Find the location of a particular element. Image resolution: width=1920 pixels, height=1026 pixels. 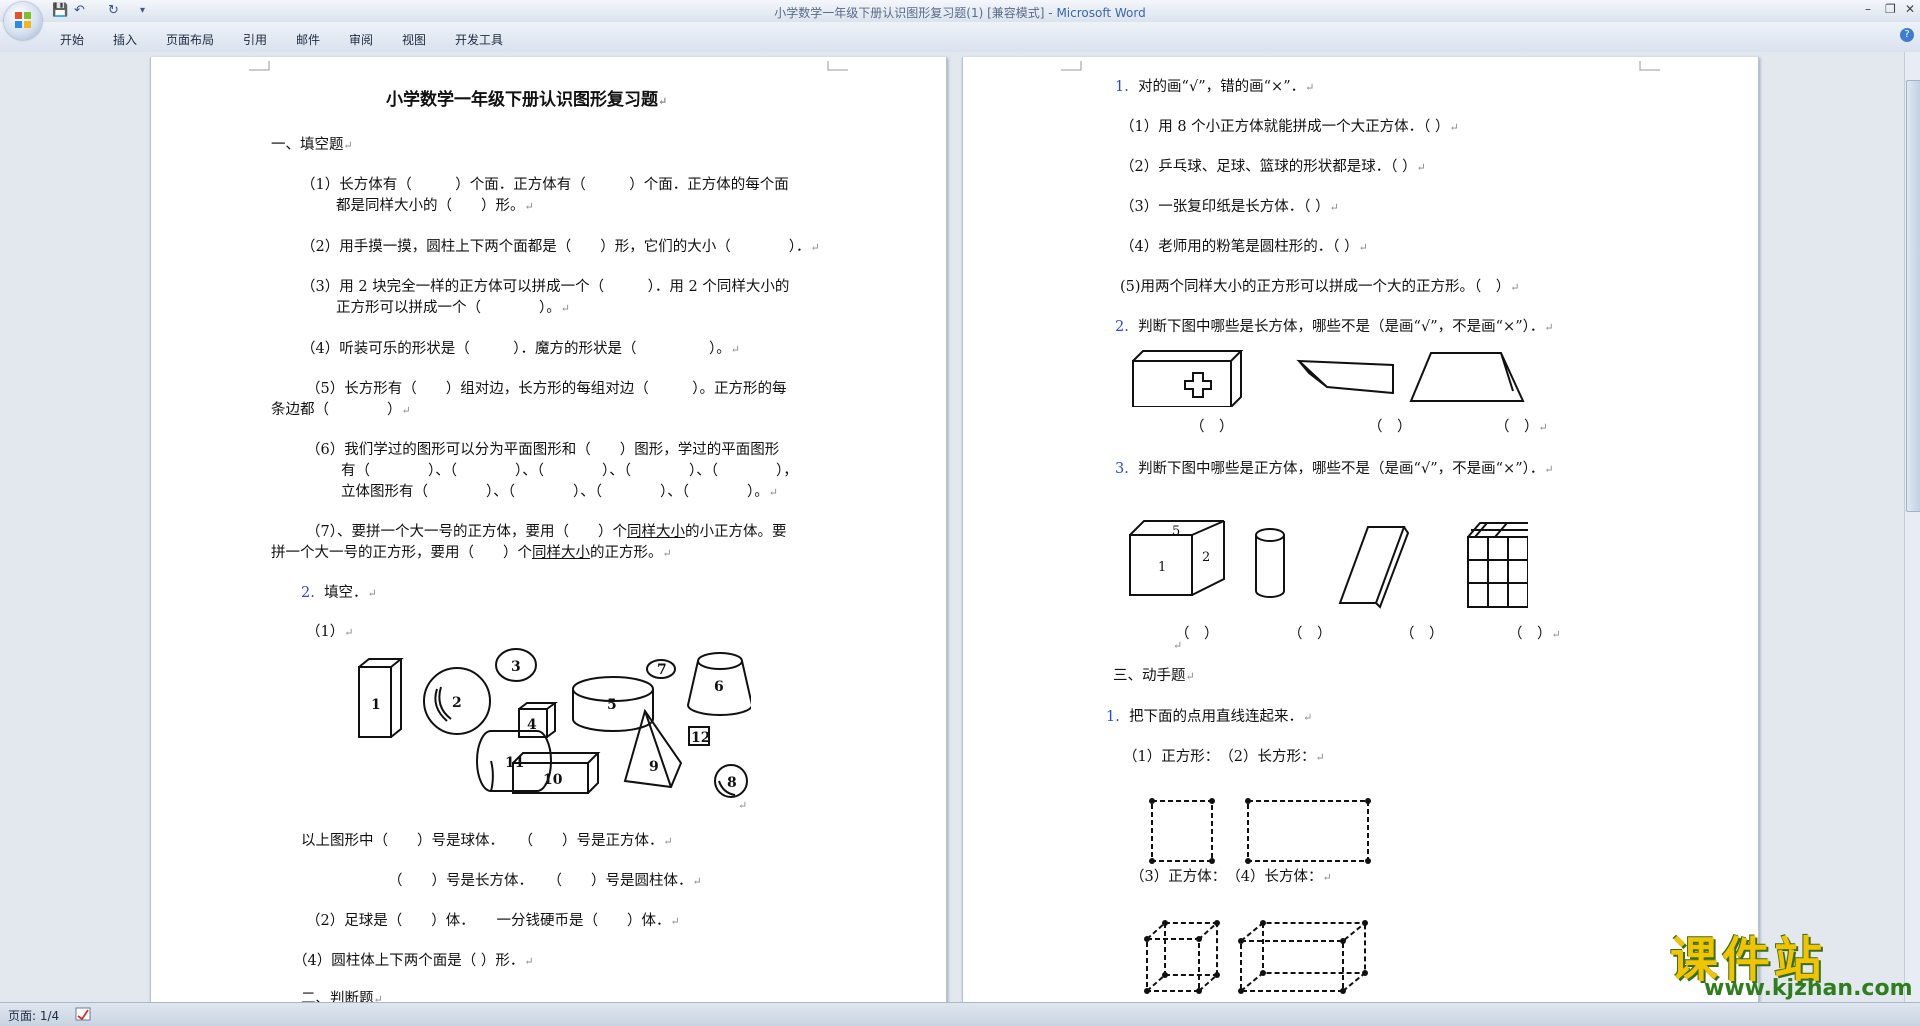

ribbon-tab-bar is located at coordinates (960, 37).